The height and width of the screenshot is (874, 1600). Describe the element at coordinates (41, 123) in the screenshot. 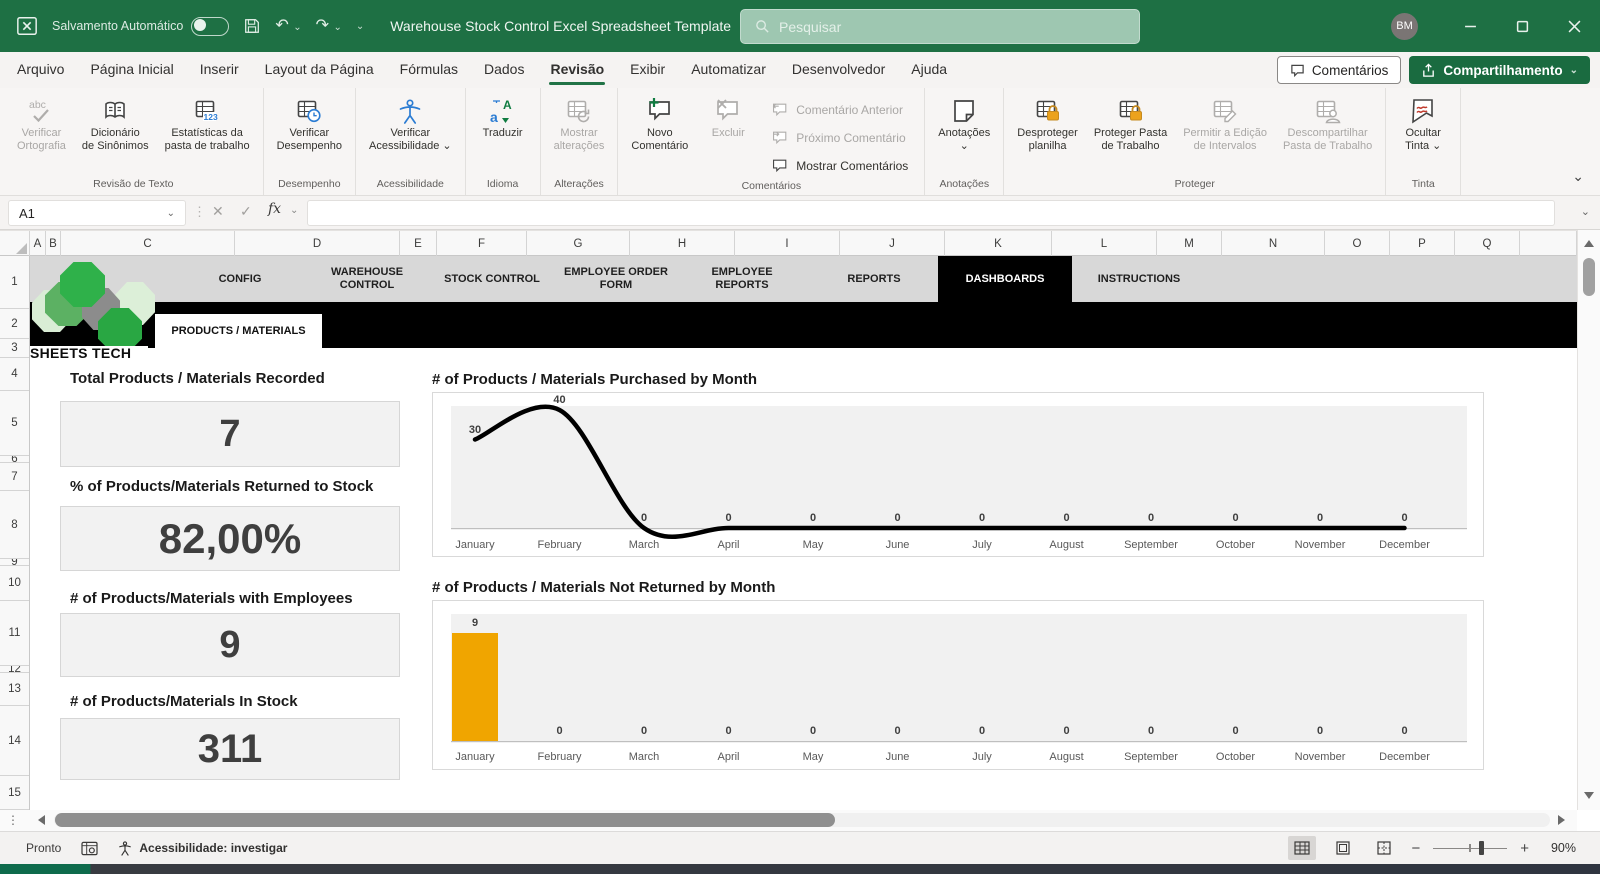

I see `ribbon-button-verificar-ortografia: abc Verificar Ortografia` at that location.